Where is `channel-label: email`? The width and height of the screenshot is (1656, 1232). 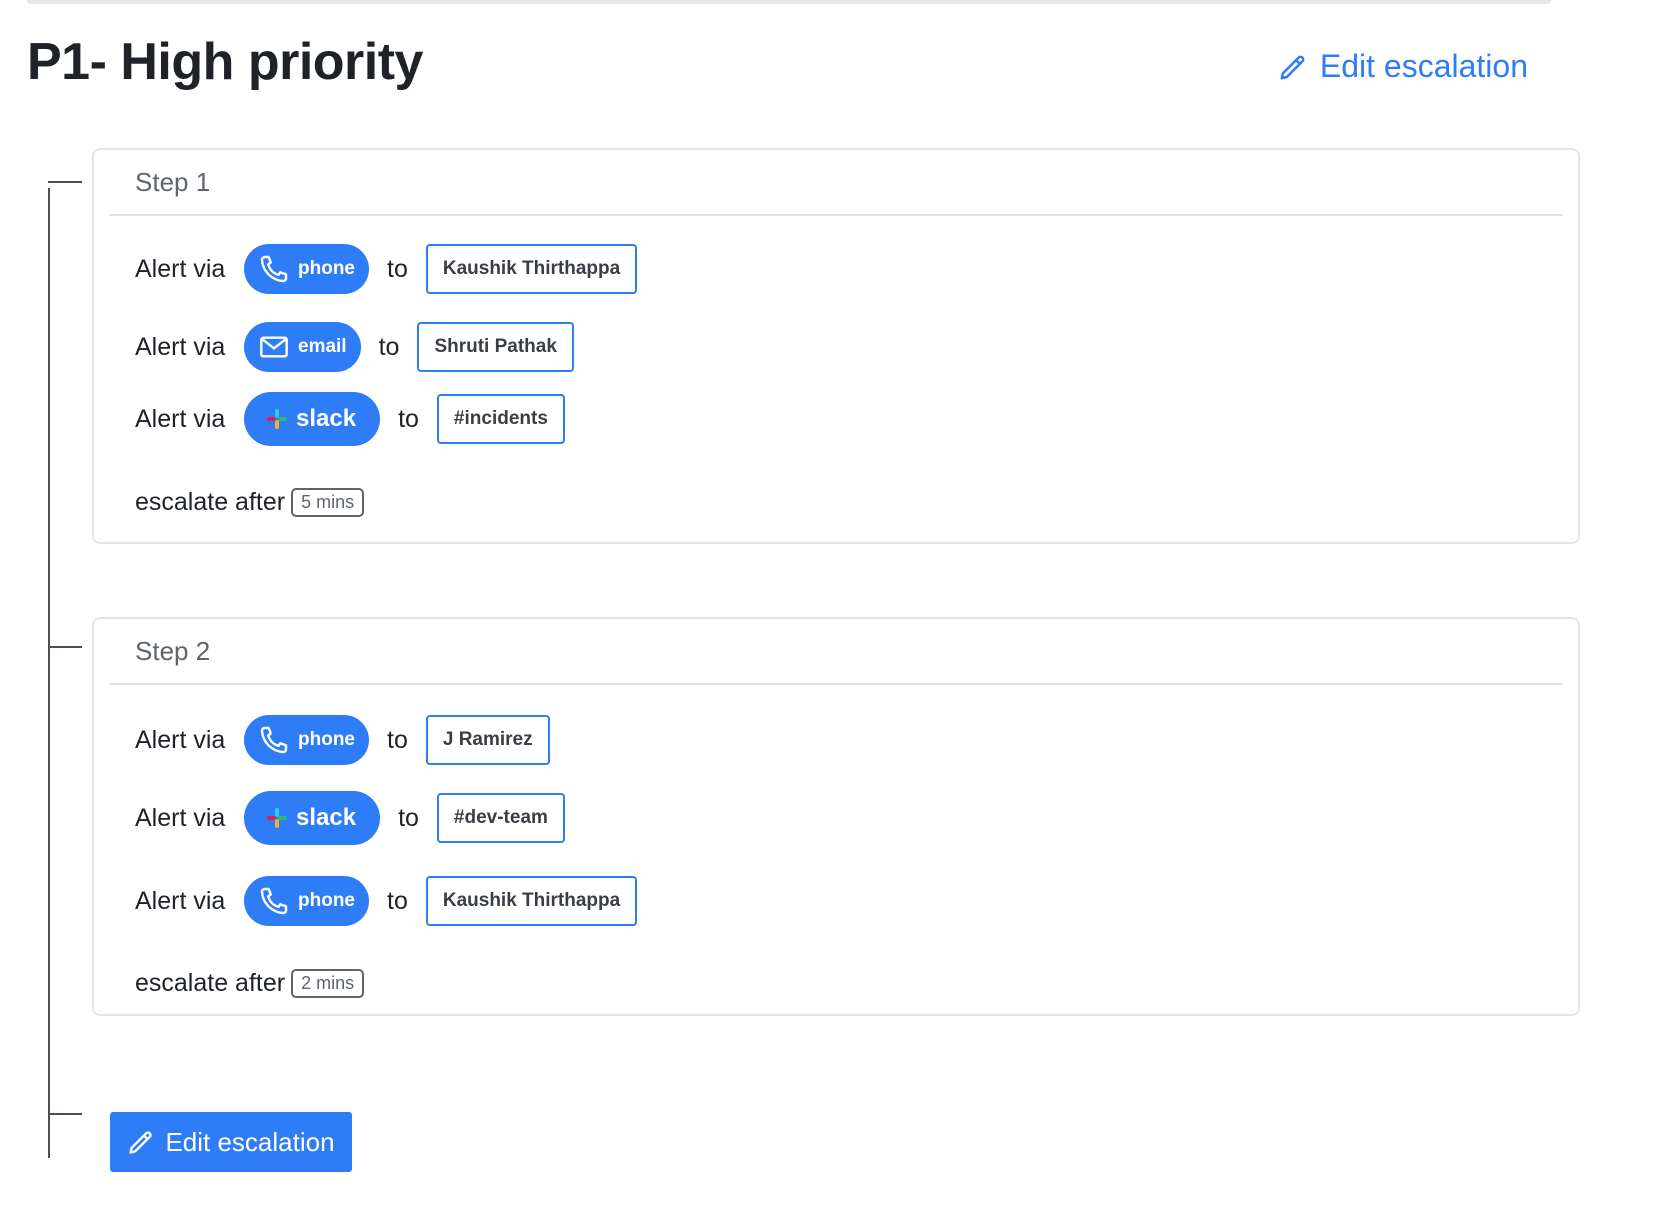 channel-label: email is located at coordinates (322, 346).